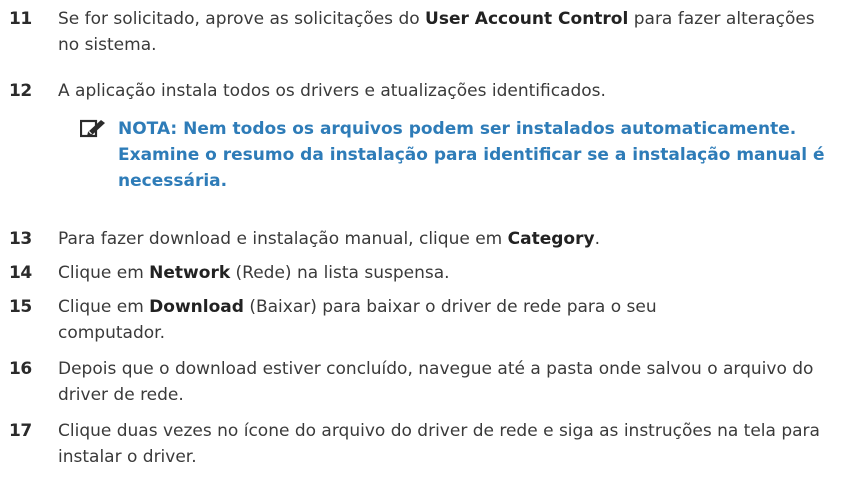  Describe the element at coordinates (20, 19) in the screenshot. I see `step-number: 11` at that location.